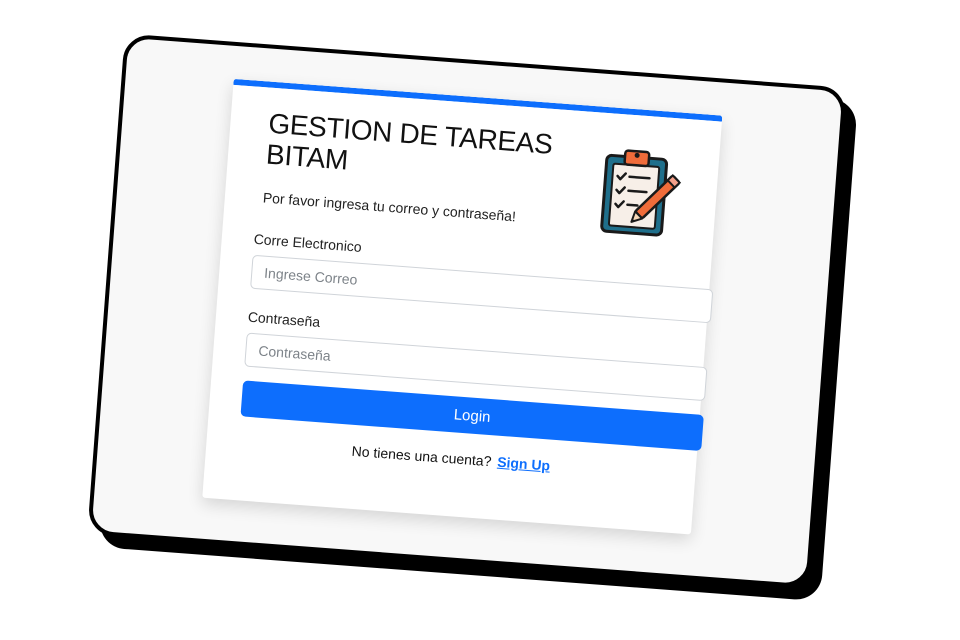  Describe the element at coordinates (422, 456) in the screenshot. I see `signup-prompt: No tienes una cuenta?` at that location.